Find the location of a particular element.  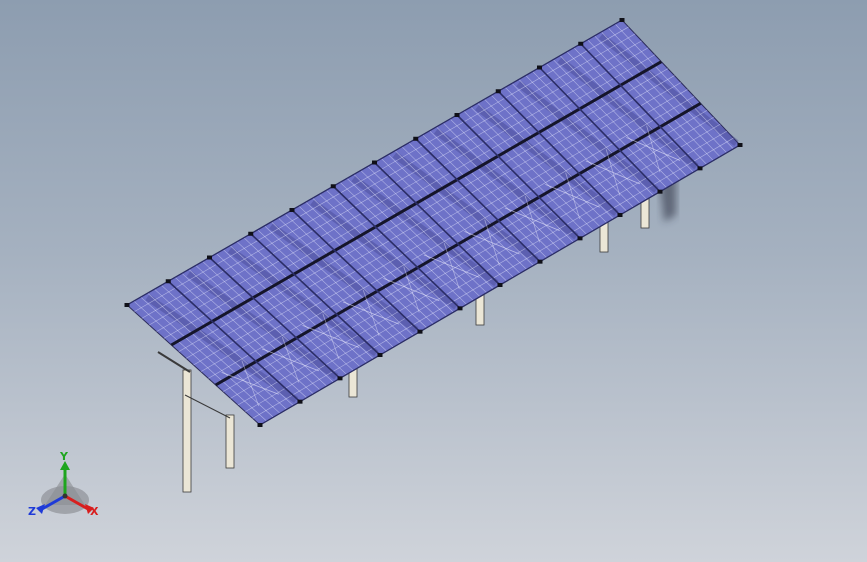

y-axis-label: Y is located at coordinates (64, 456).